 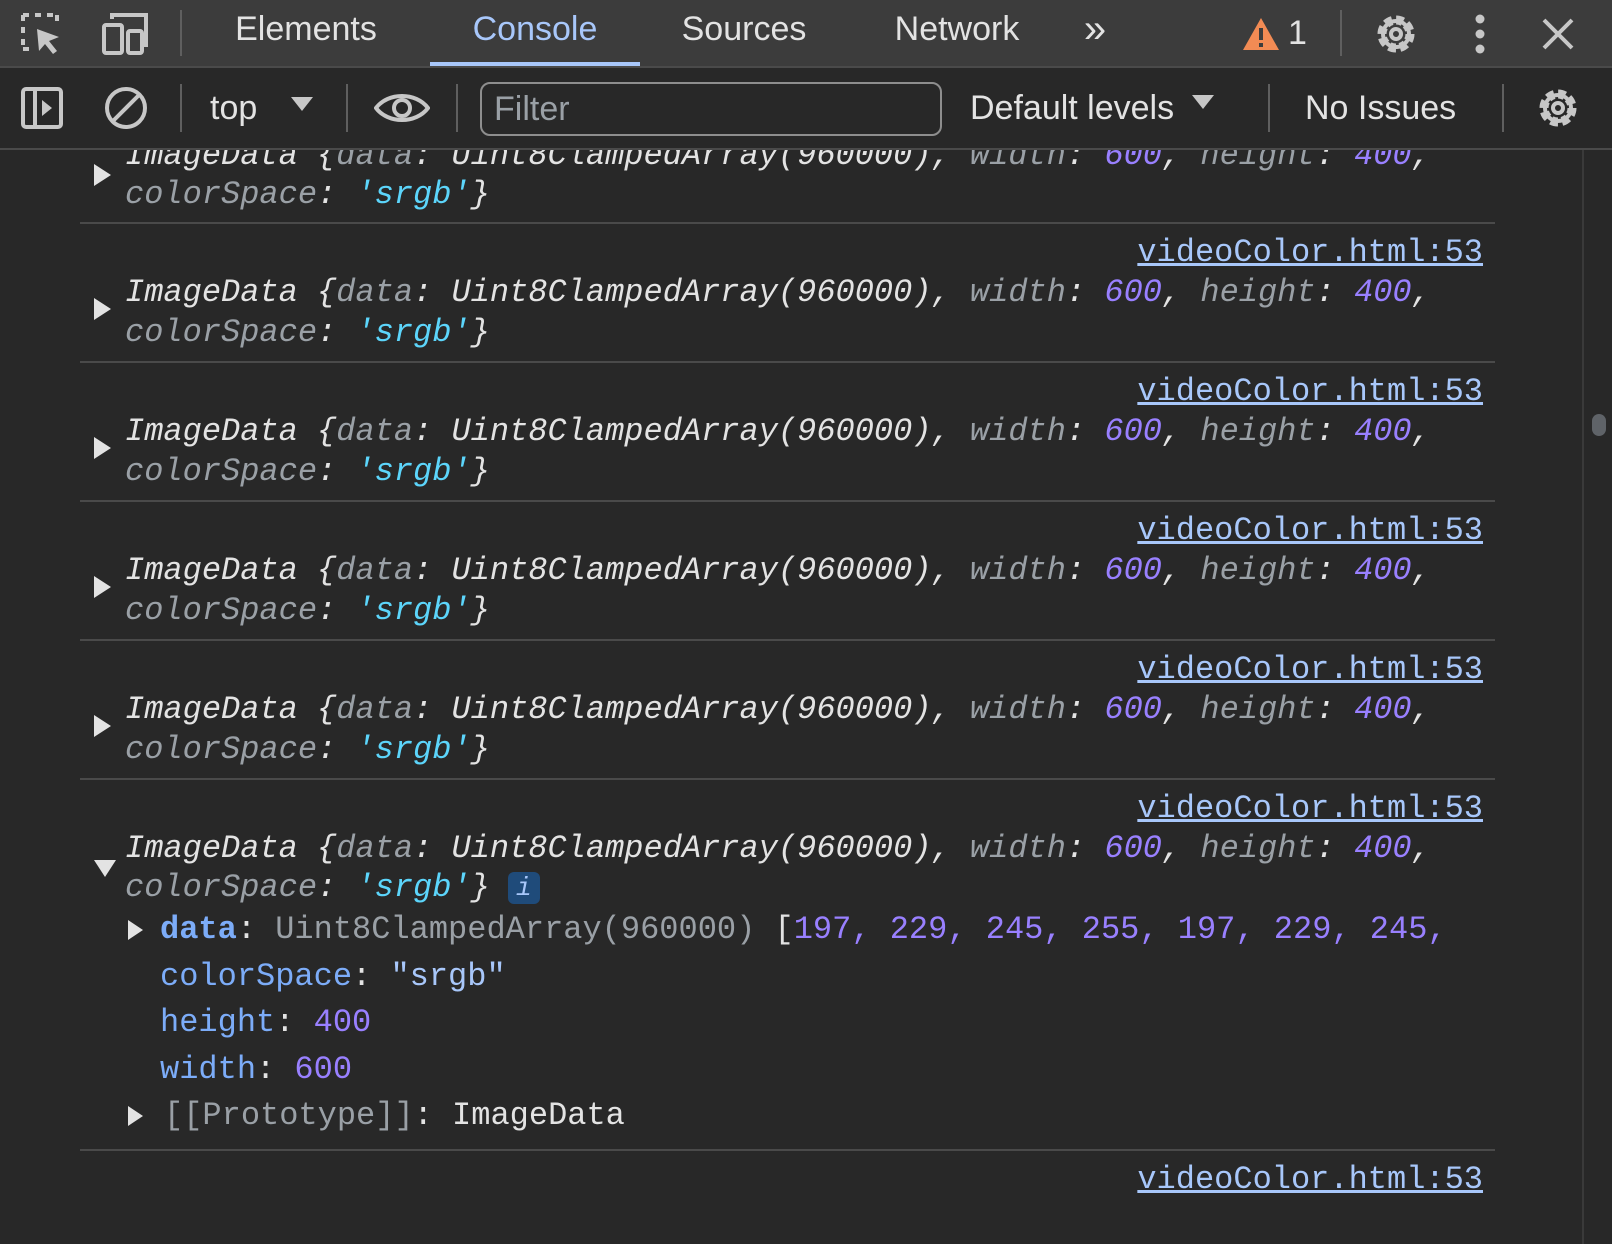 What do you see at coordinates (1597, 697) in the screenshot?
I see `console-scrollbar` at bounding box center [1597, 697].